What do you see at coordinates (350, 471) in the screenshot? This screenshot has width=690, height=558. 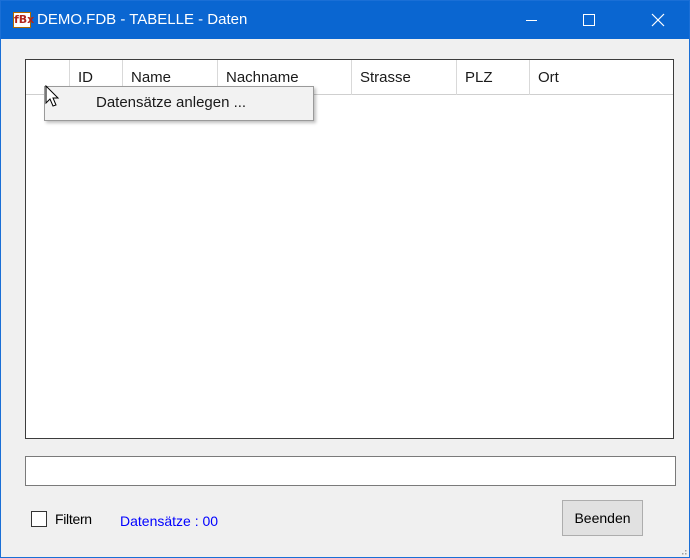 I see `status-field` at bounding box center [350, 471].